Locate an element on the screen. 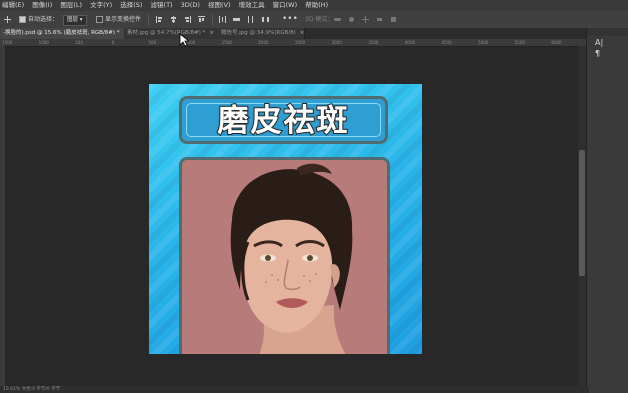 The width and height of the screenshot is (628, 393). auto-select-value: 图层 is located at coordinates (73, 20).